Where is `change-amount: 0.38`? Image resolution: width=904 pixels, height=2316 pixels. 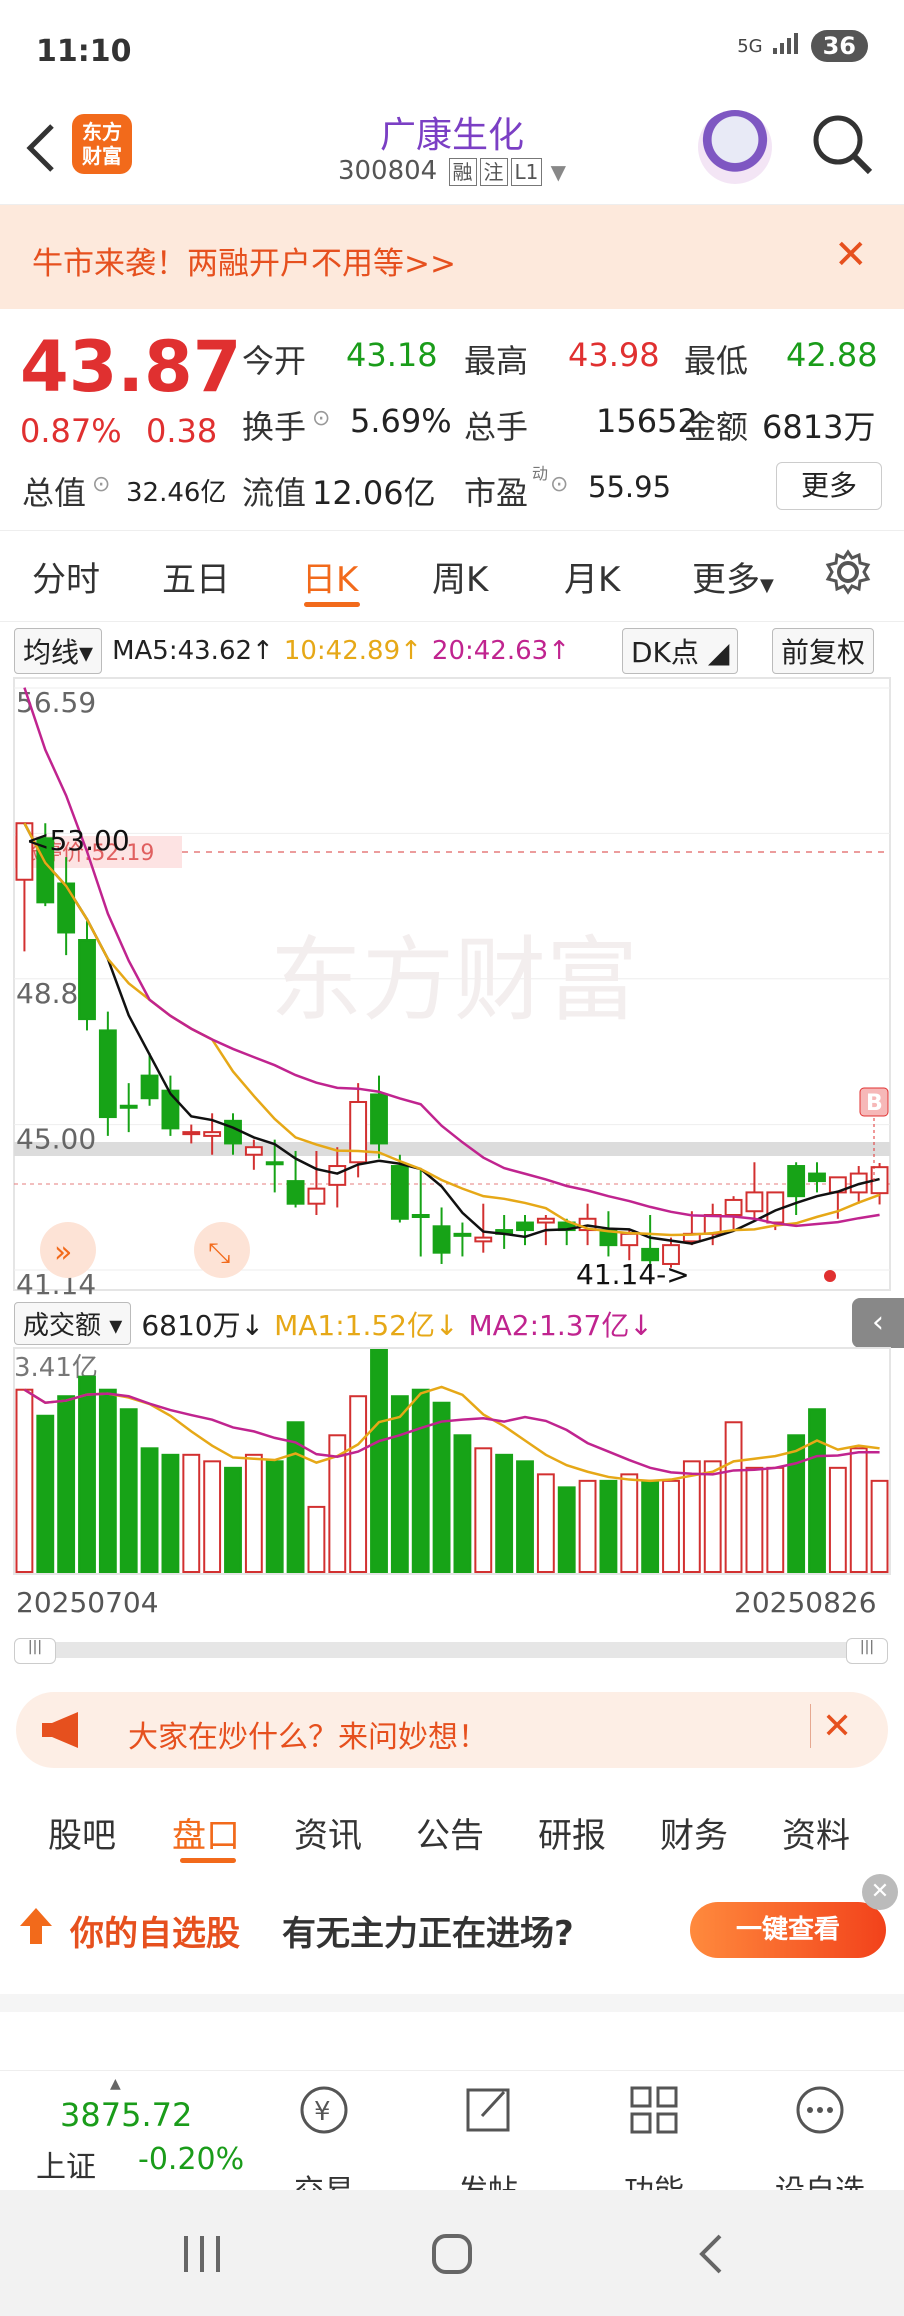
change-amount: 0.38 is located at coordinates (182, 431).